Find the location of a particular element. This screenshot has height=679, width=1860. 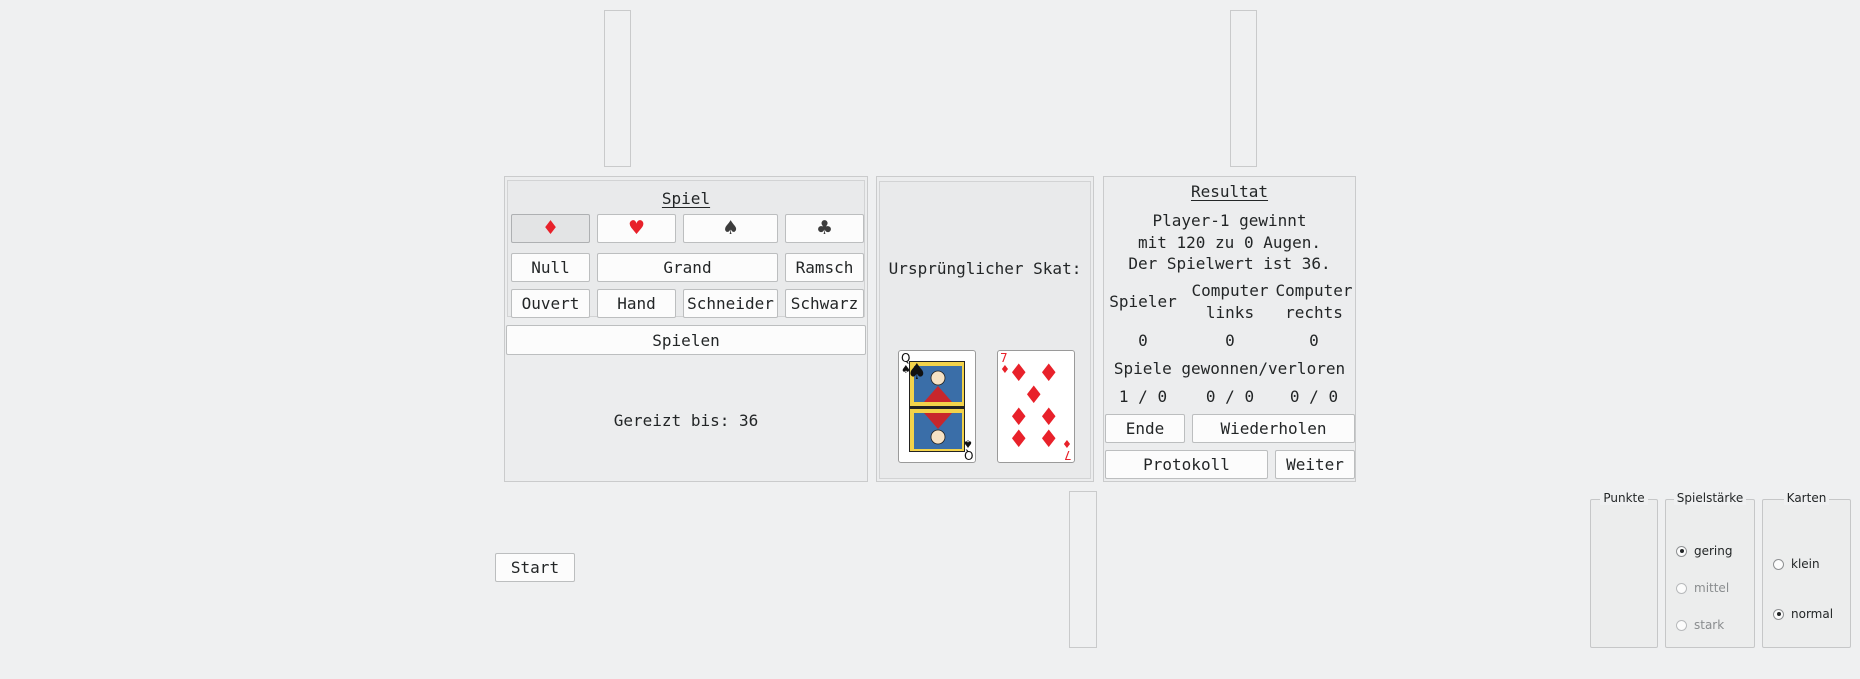

card-size-group: Karten klein normal is located at coordinates (1806, 569).